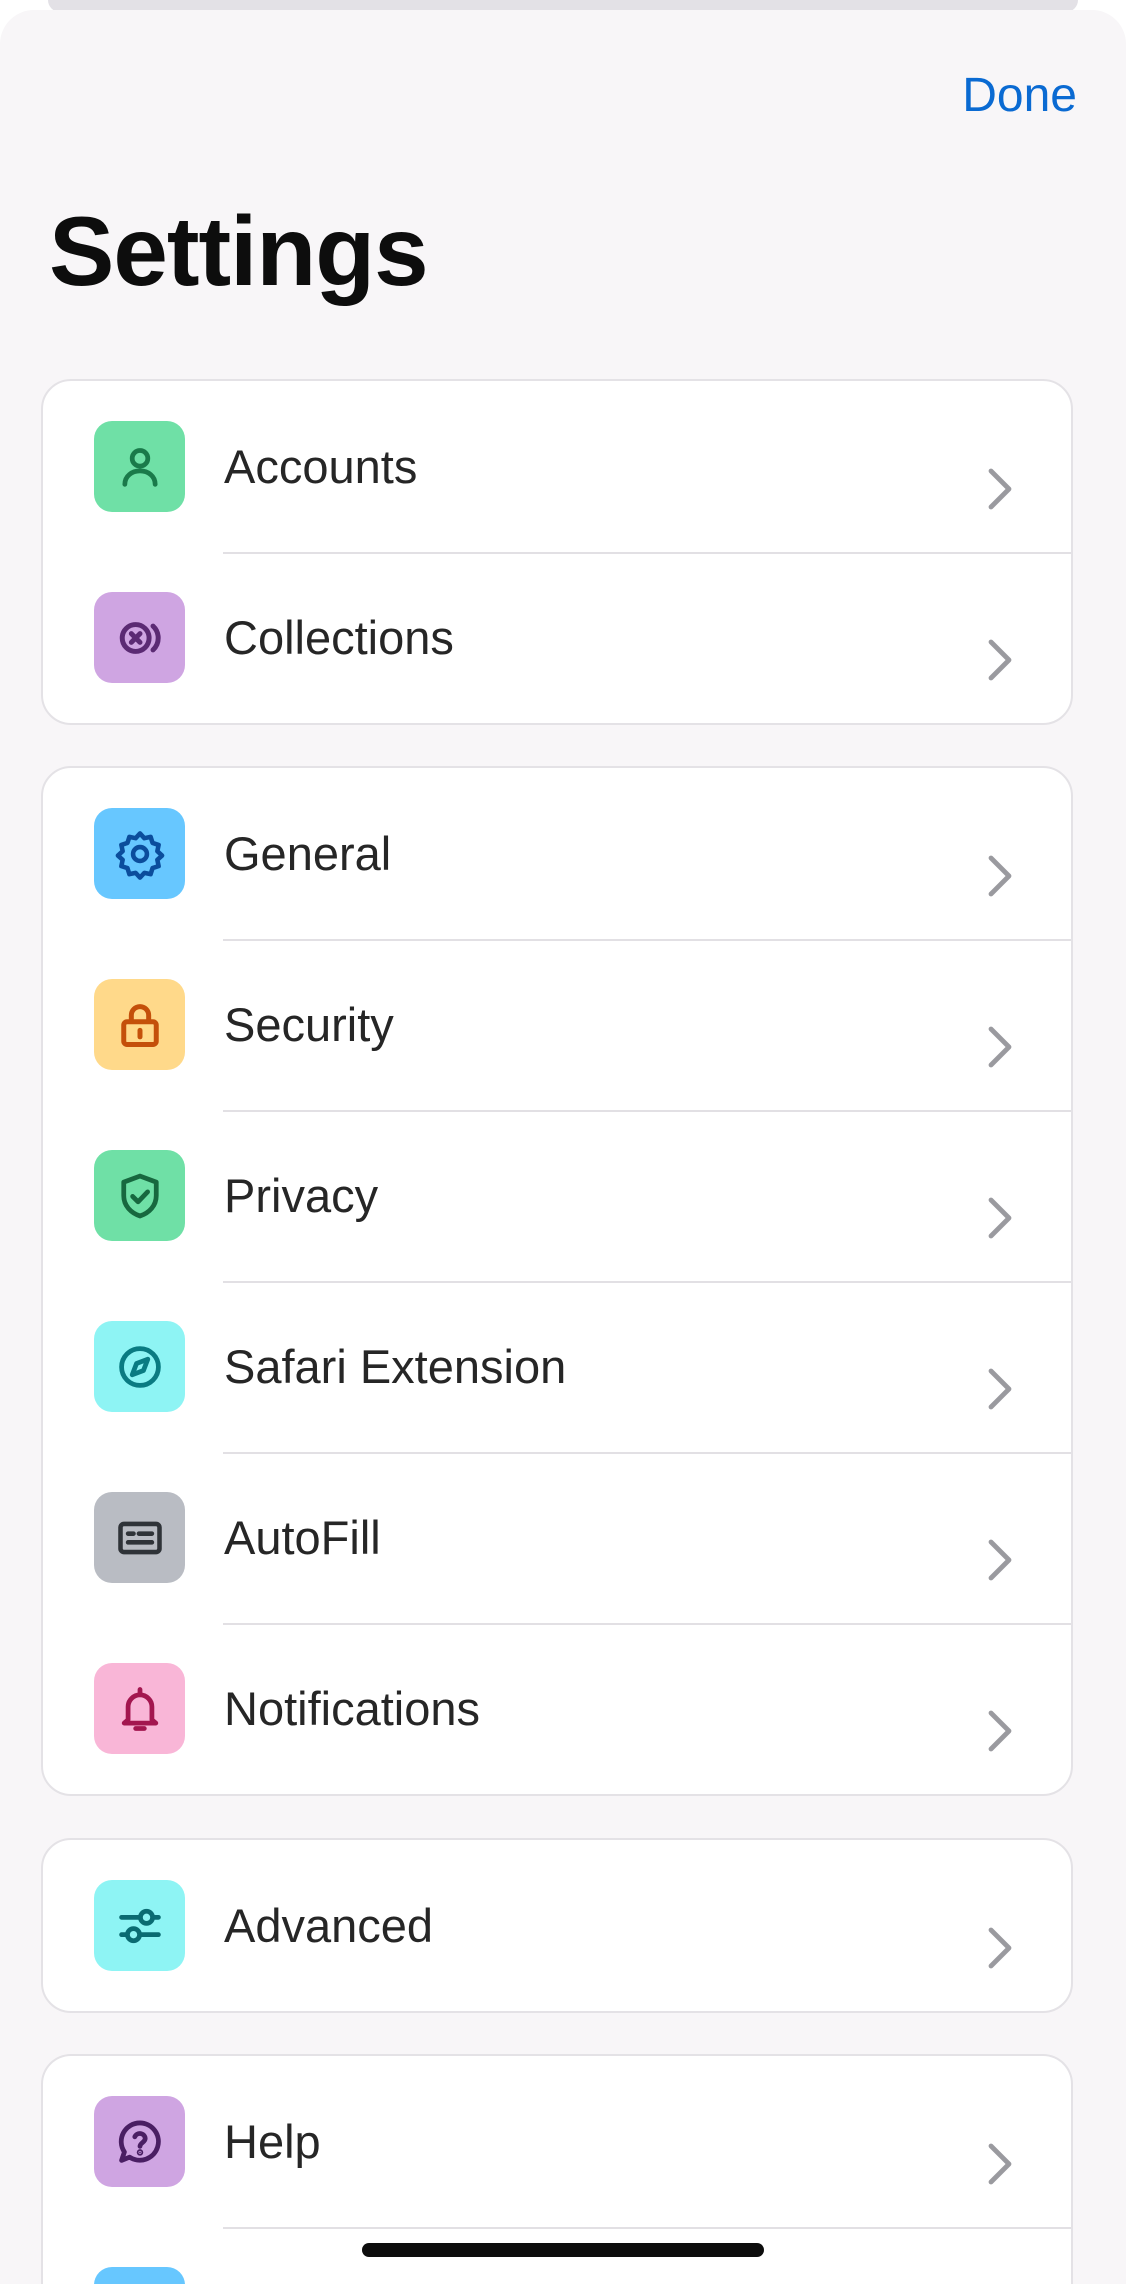 This screenshot has height=2284, width=1126. Describe the element at coordinates (239, 251) in the screenshot. I see `page-title: Settings` at that location.